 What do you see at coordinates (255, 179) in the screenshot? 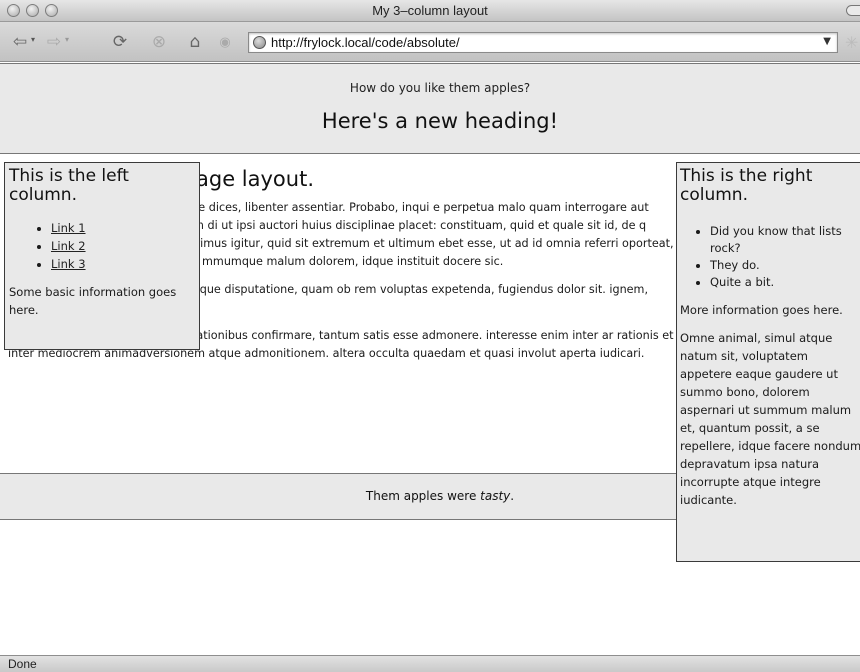
I see `main-heading: age layout.` at bounding box center [255, 179].